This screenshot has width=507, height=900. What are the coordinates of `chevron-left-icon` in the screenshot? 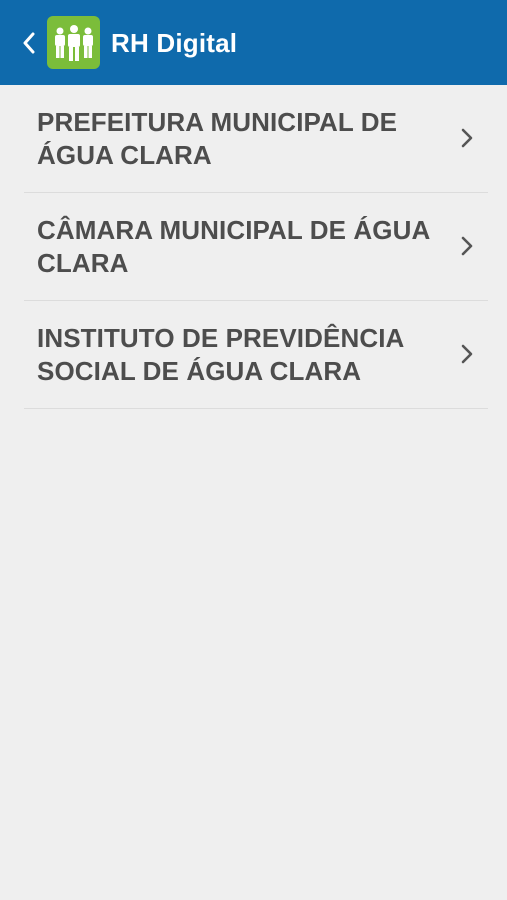 It's located at (29, 43).